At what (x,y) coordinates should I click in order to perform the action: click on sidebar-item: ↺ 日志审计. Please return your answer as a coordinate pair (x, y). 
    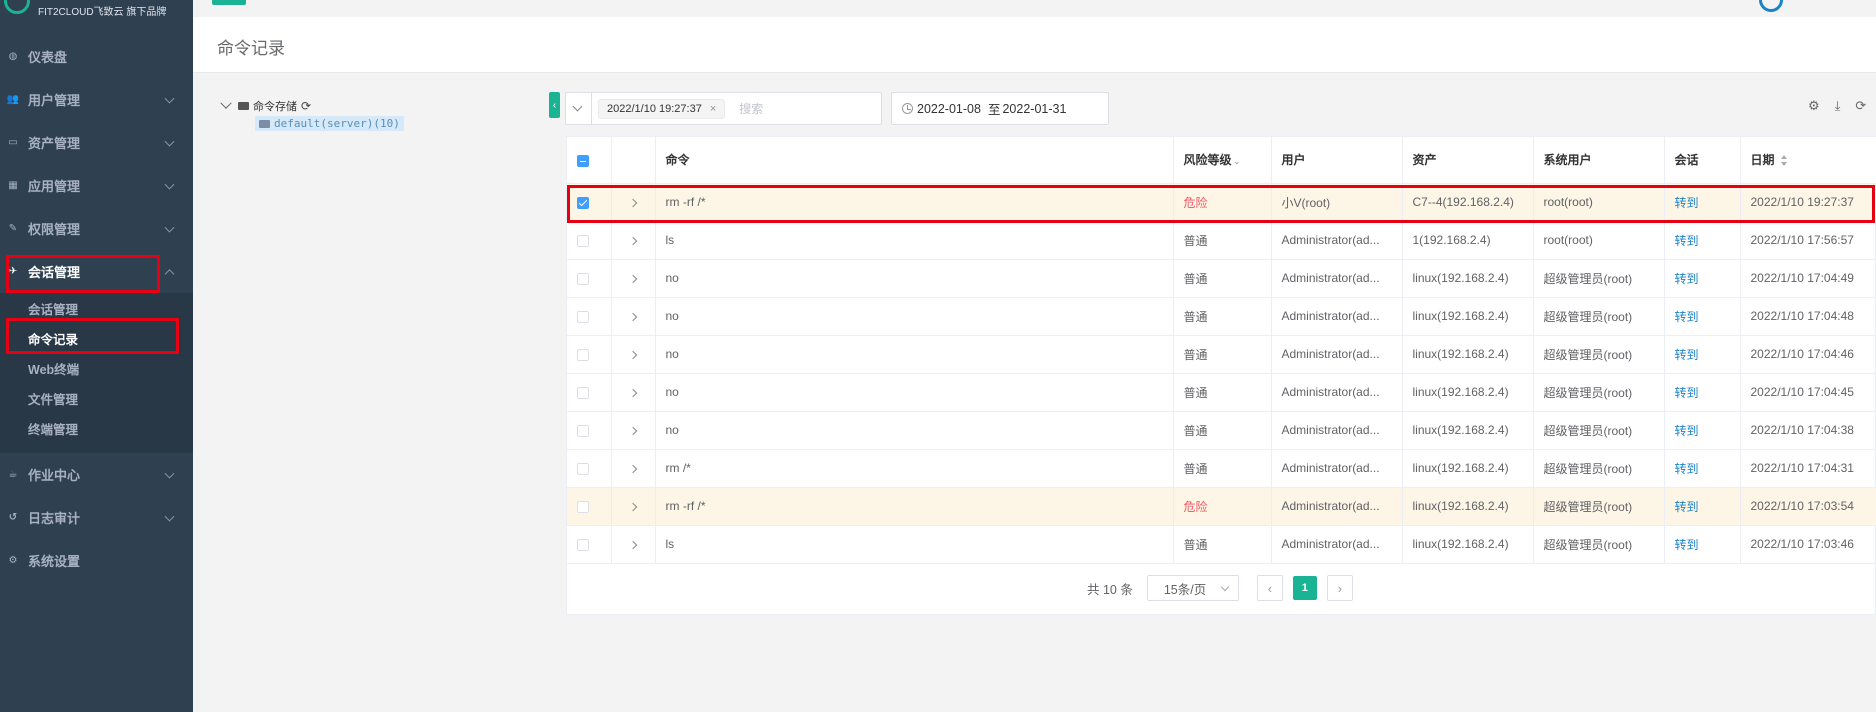
    Looking at the image, I should click on (96, 517).